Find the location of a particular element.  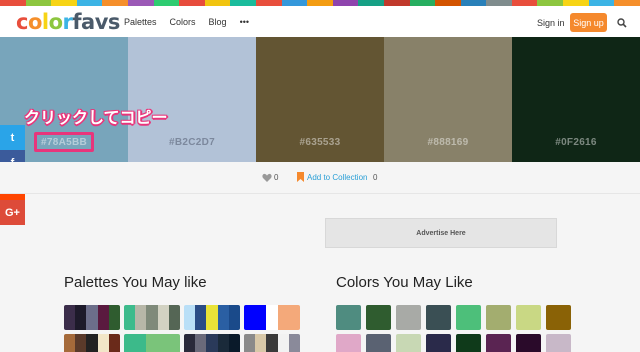

search-icon is located at coordinates (622, 23).